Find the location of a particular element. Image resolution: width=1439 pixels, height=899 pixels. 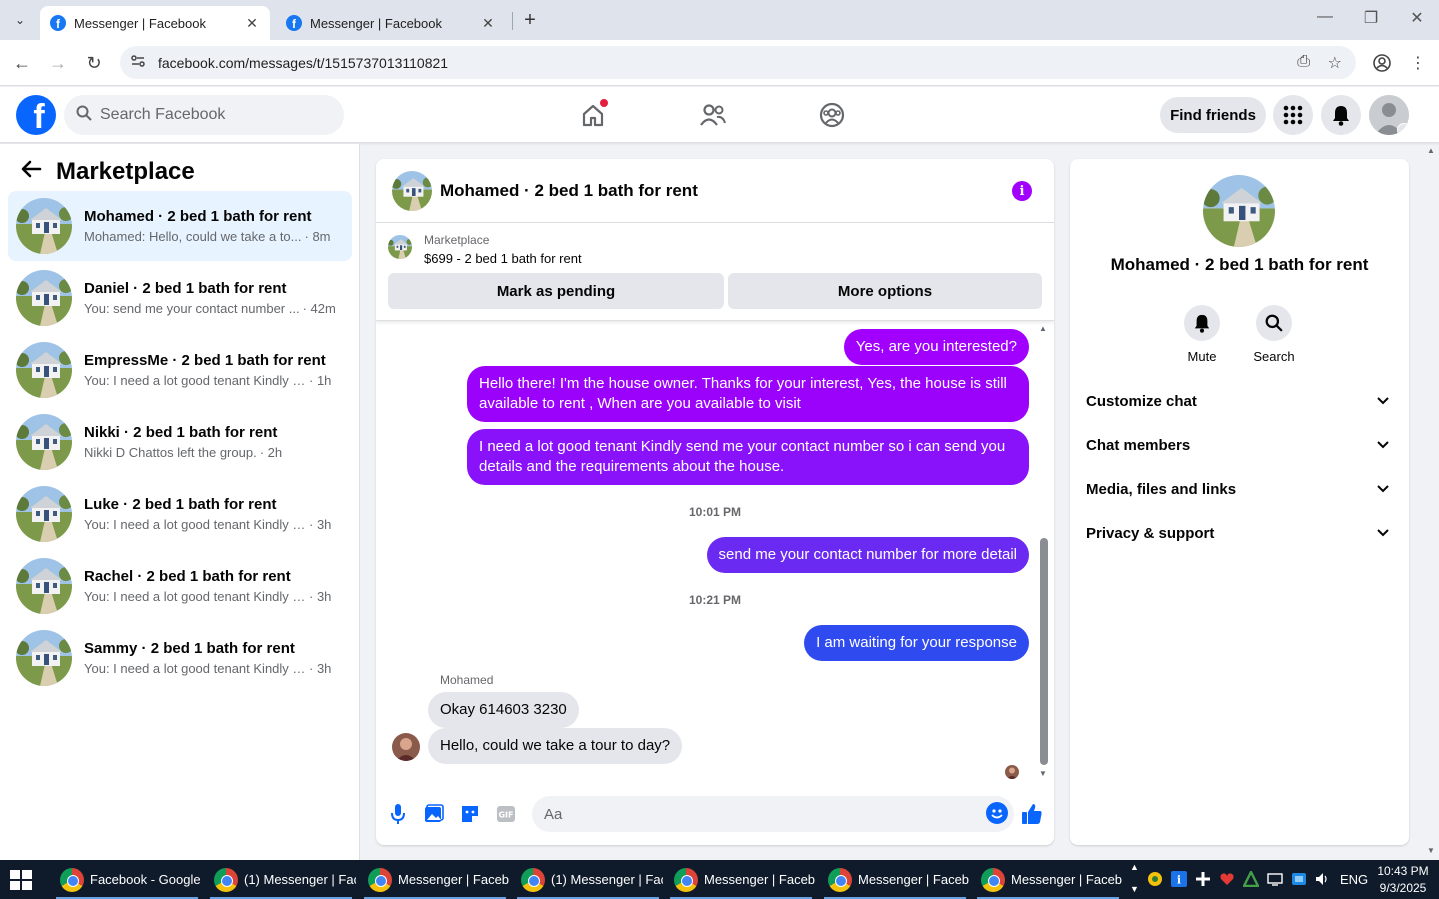

timestamp: 10:21 PM is located at coordinates (715, 600).